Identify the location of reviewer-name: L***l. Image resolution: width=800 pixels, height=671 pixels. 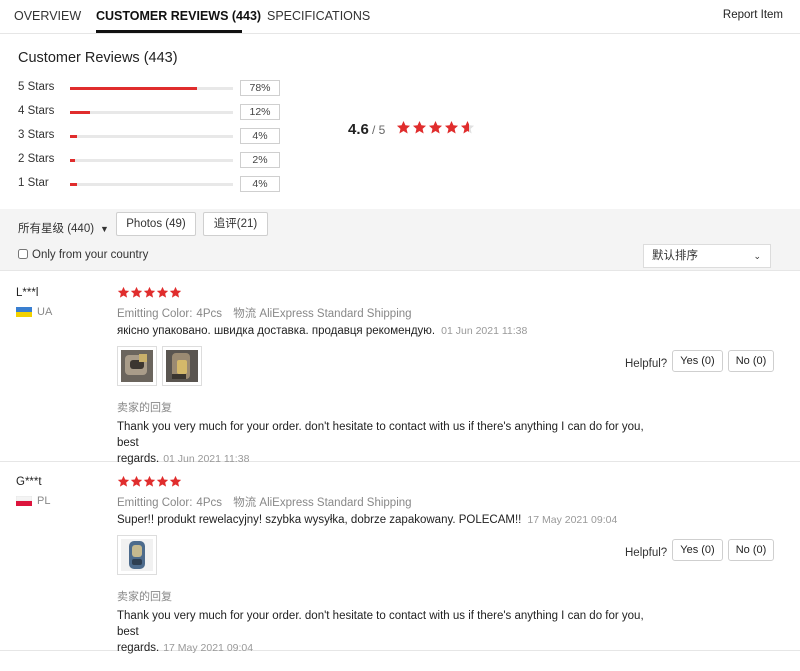
(27, 293).